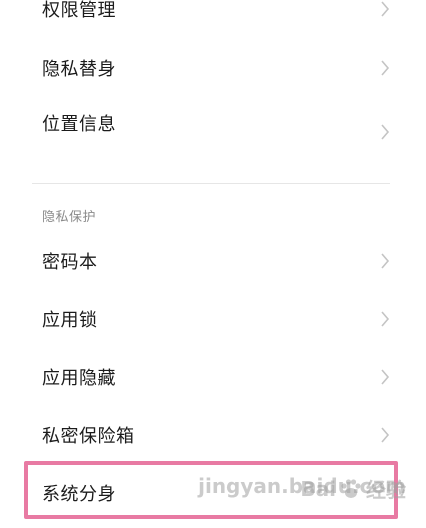  What do you see at coordinates (213, 377) in the screenshot?
I see `list-item-app-hide: 应用隐藏` at bounding box center [213, 377].